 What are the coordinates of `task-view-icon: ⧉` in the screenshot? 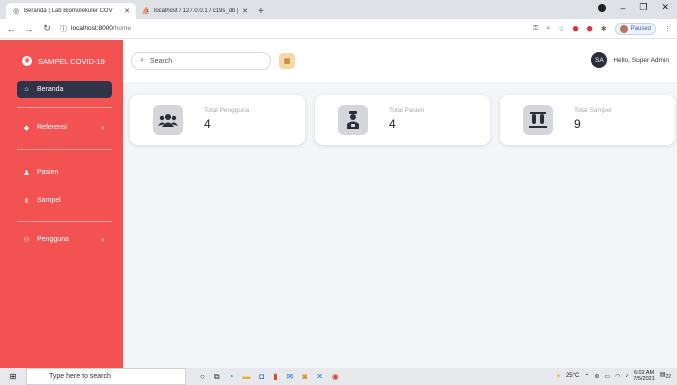 It's located at (217, 377).